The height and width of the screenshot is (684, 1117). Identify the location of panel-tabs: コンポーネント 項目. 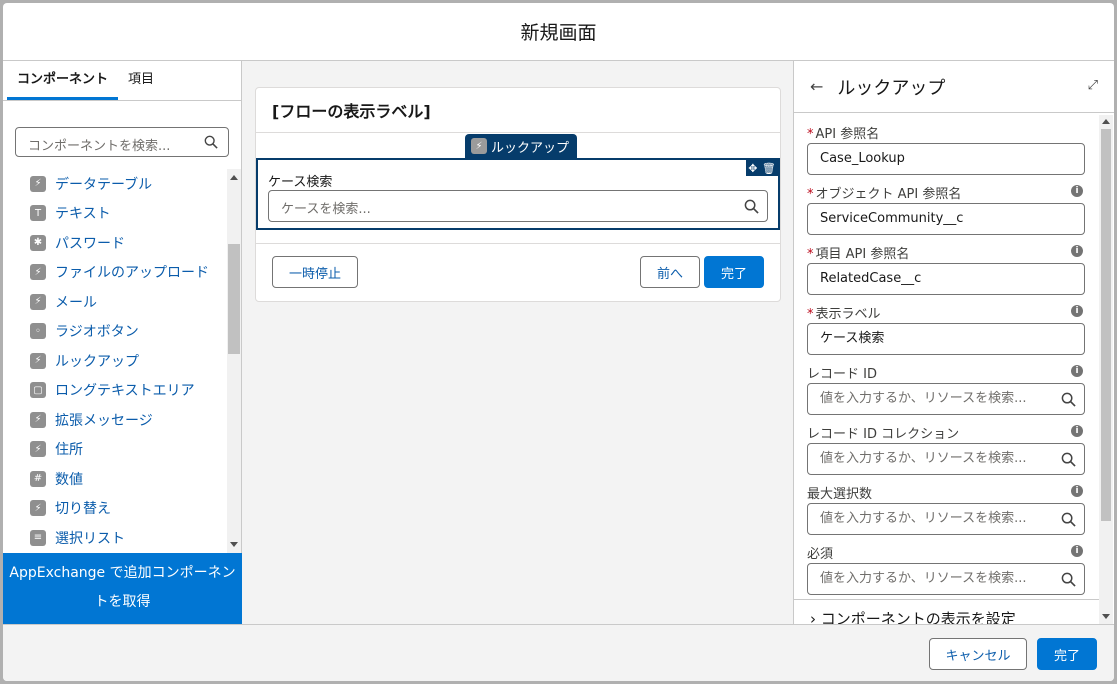
(122, 81).